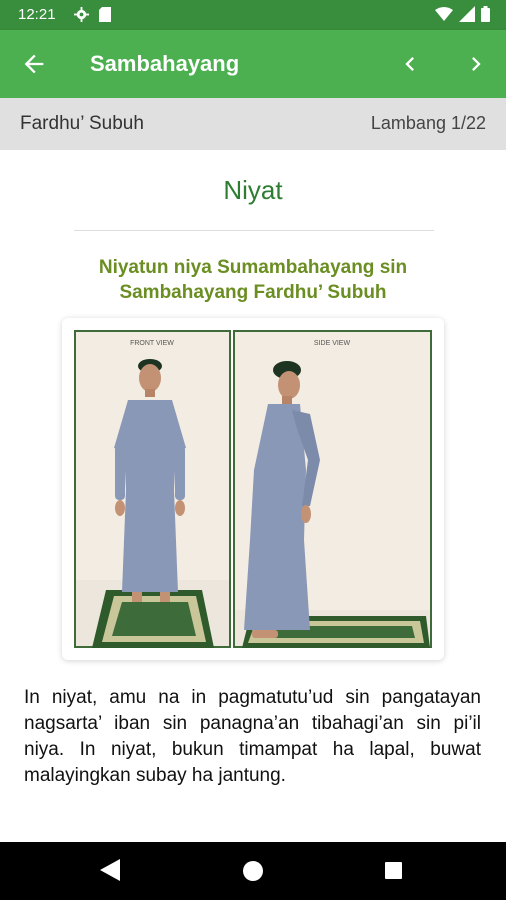 The width and height of the screenshot is (506, 900). What do you see at coordinates (485, 14) in the screenshot?
I see `battery-icon` at bounding box center [485, 14].